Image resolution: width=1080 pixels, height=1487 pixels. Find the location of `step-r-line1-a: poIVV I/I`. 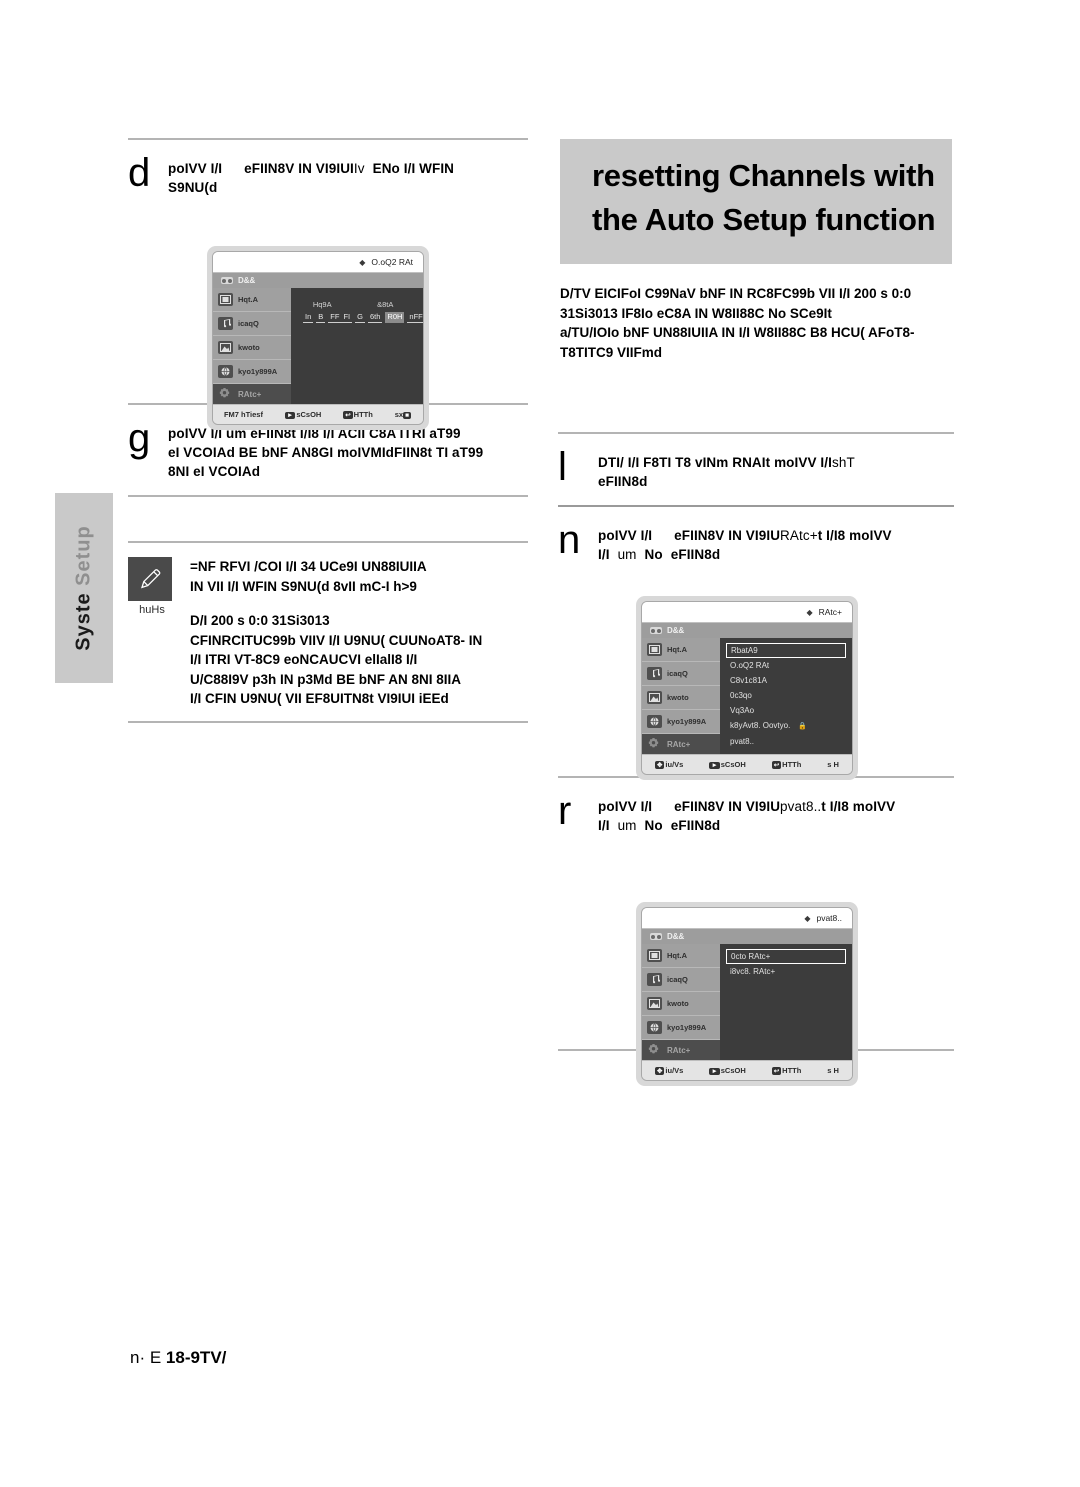

step-r-line1-a: poIVV I/I is located at coordinates (625, 806).